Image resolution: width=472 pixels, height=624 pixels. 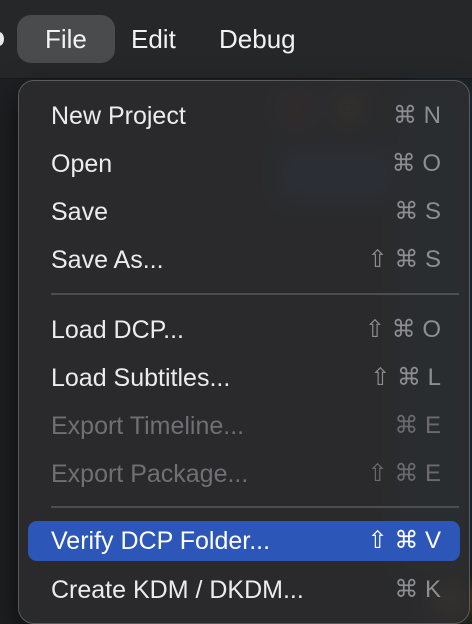 What do you see at coordinates (404, 473) in the screenshot?
I see `shortcut-label: ⇧ ⌘ E` at bounding box center [404, 473].